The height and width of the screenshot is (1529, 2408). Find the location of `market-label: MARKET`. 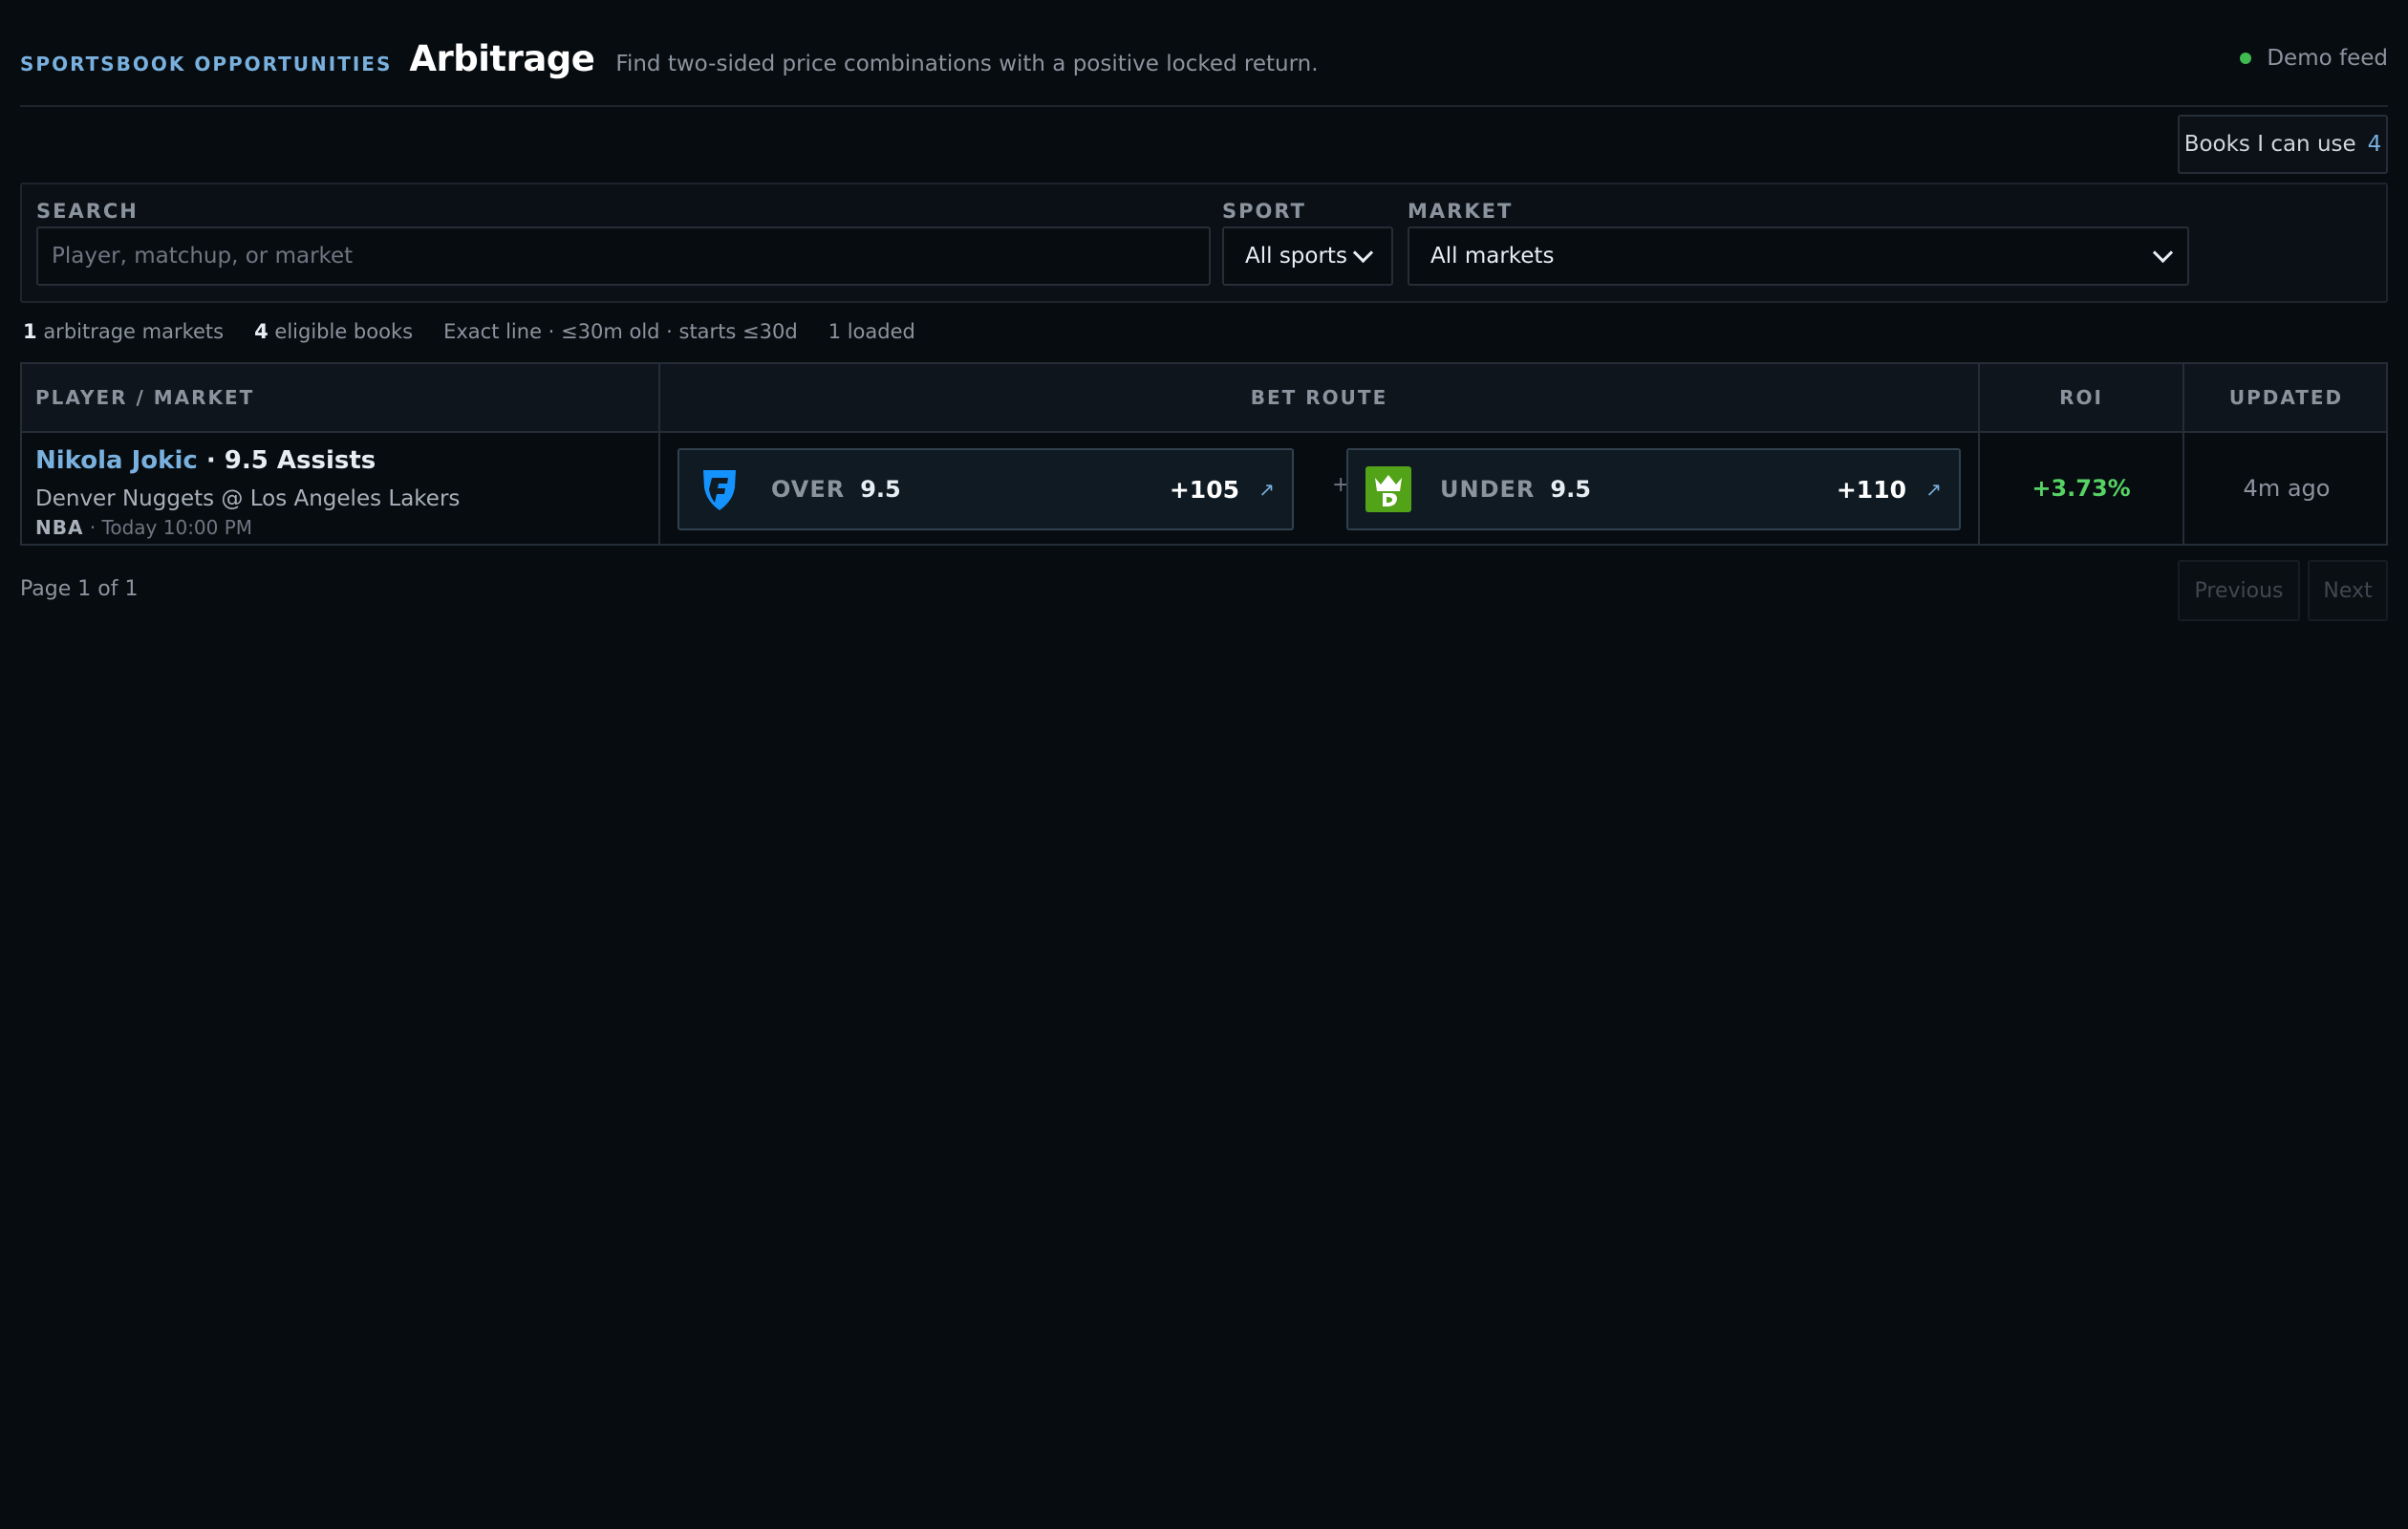

market-label: MARKET is located at coordinates (1461, 211).